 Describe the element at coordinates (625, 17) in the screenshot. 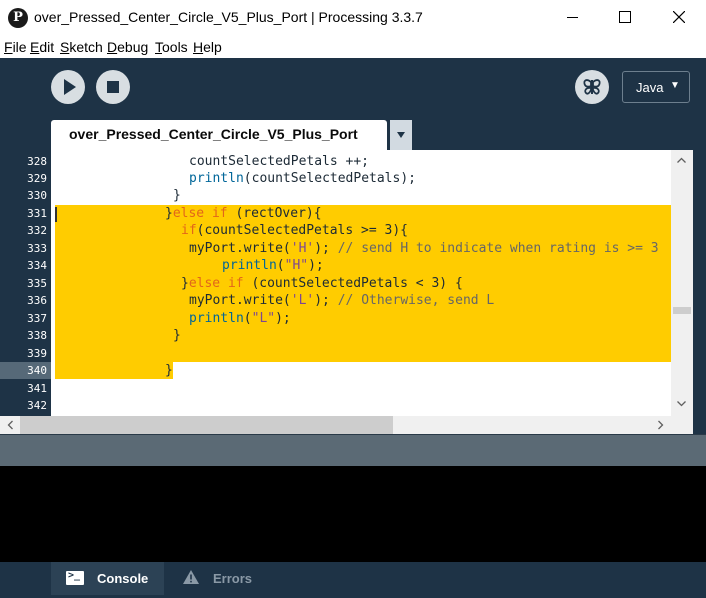

I see `maximize-button` at that location.